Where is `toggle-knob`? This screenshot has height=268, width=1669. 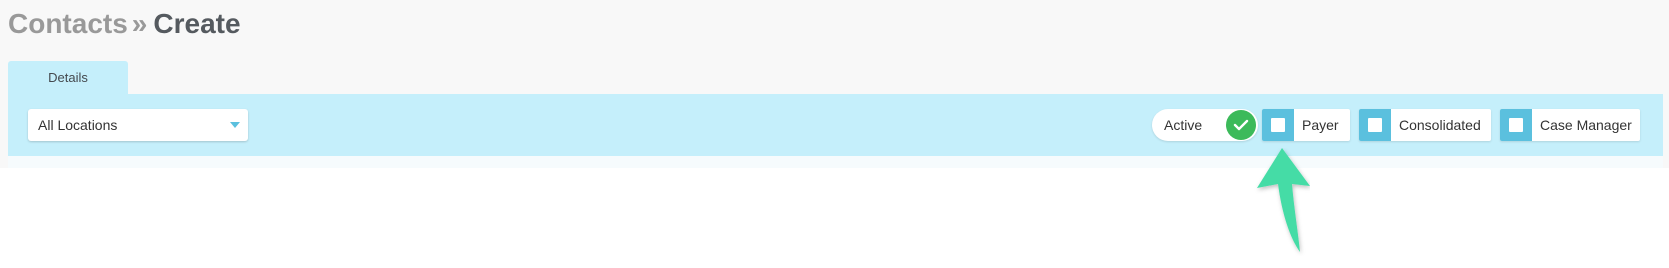 toggle-knob is located at coordinates (1241, 125).